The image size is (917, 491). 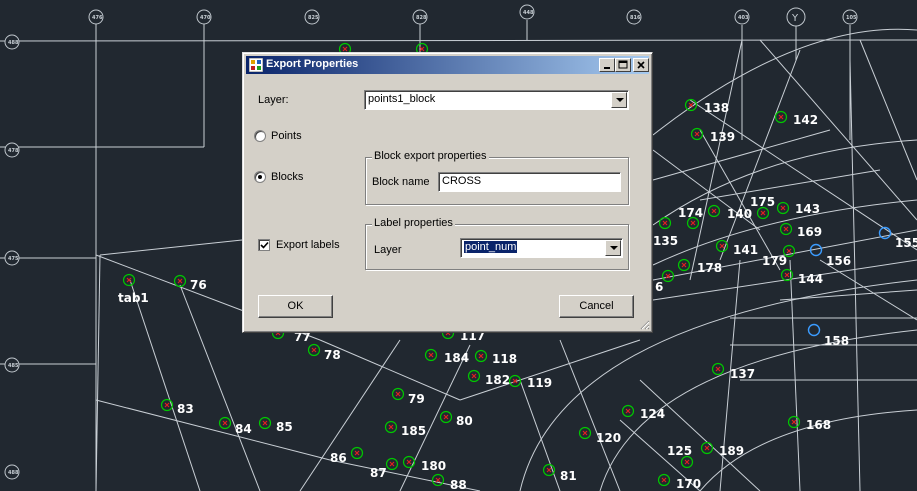 I want to click on export-labels-checkbox, so click(x=264, y=245).